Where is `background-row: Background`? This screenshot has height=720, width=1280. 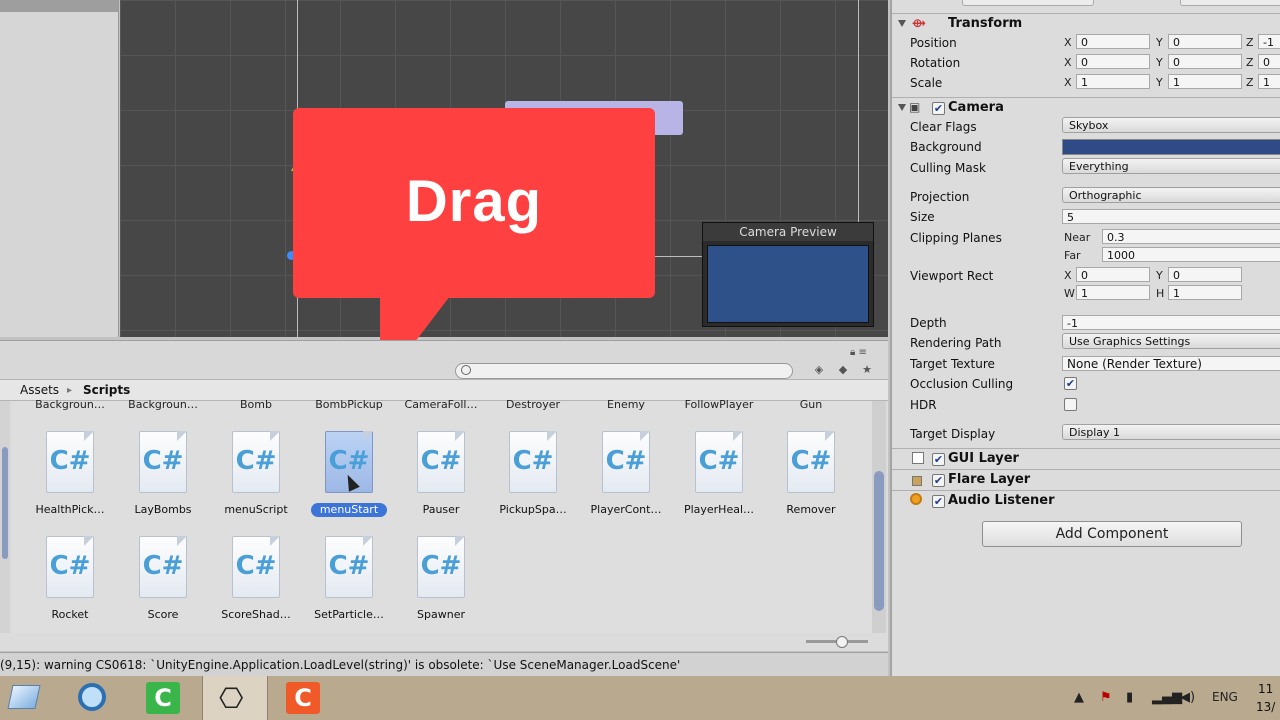 background-row: Background is located at coordinates (1086, 147).